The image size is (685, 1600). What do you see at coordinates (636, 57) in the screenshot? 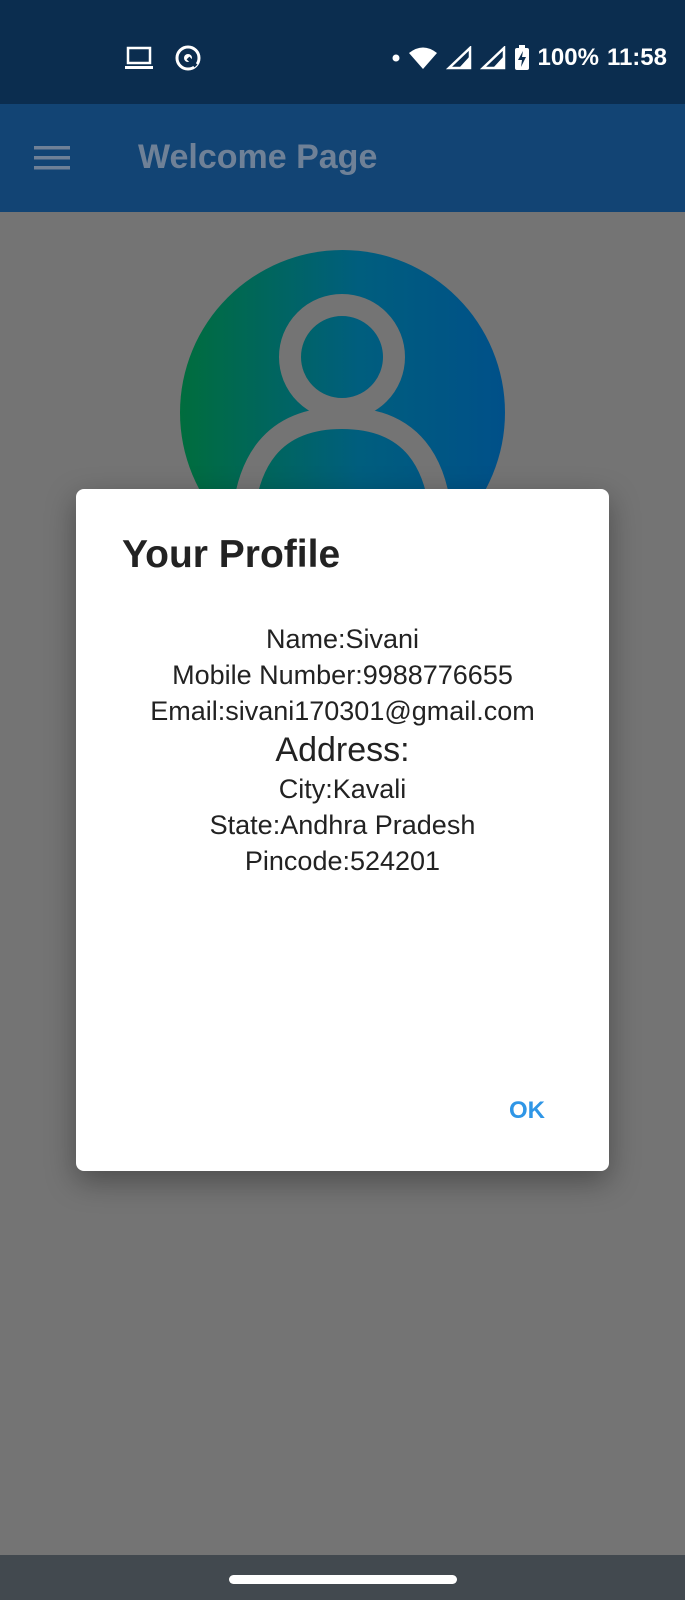
I see `clock: 11:58` at bounding box center [636, 57].